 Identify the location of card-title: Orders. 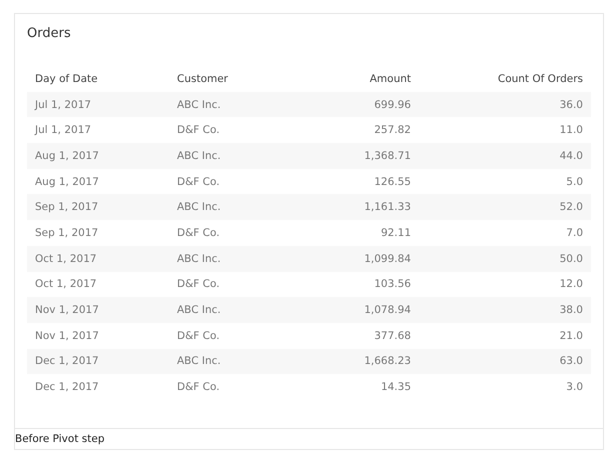
(49, 34).